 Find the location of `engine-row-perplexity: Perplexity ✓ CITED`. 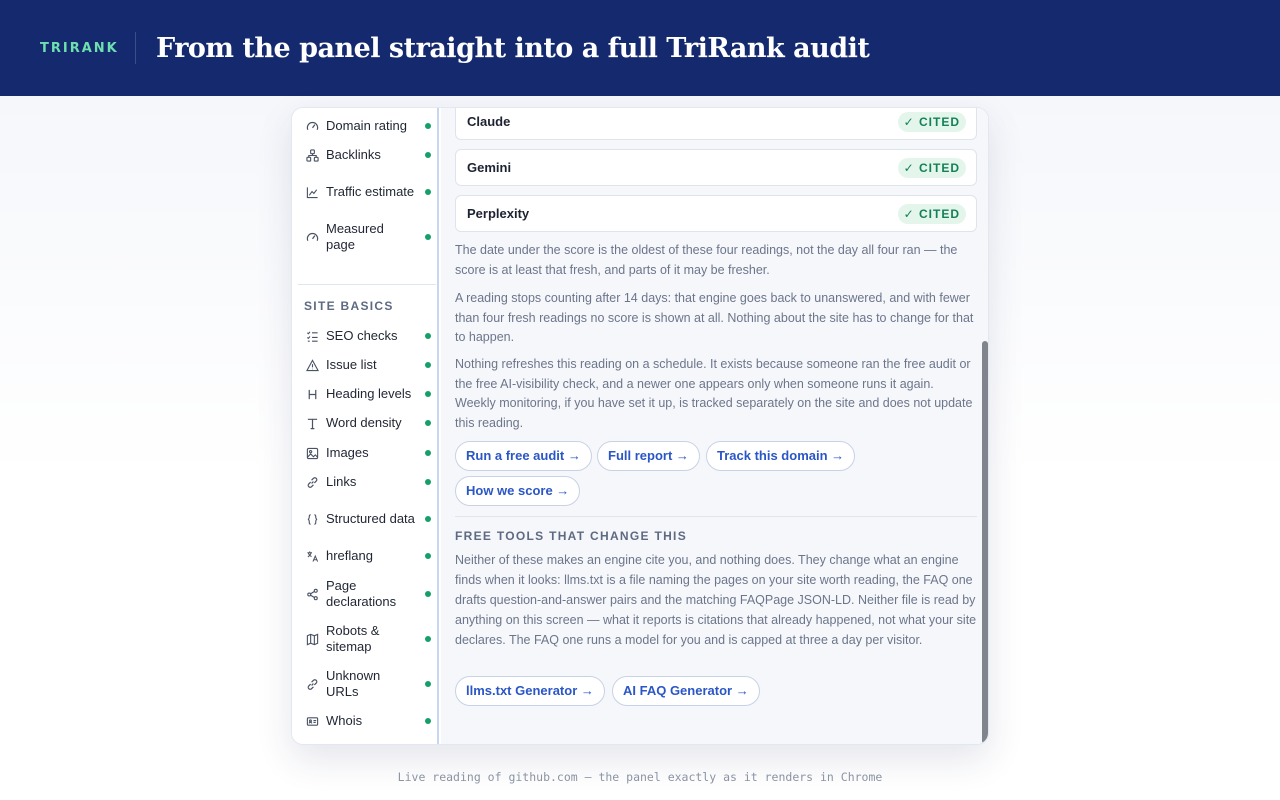

engine-row-perplexity: Perplexity ✓ CITED is located at coordinates (716, 213).